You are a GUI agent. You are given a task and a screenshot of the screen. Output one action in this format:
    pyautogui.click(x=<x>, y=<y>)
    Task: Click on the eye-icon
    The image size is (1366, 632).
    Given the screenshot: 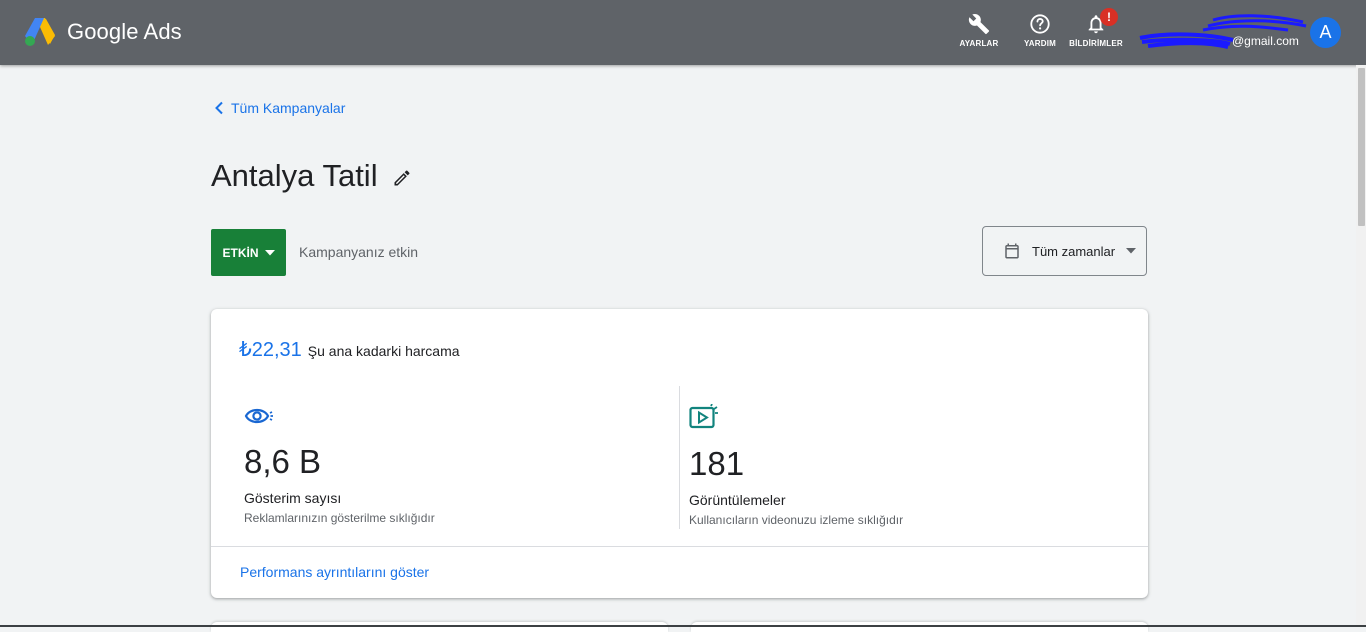 What is the action you would take?
    pyautogui.click(x=258, y=416)
    